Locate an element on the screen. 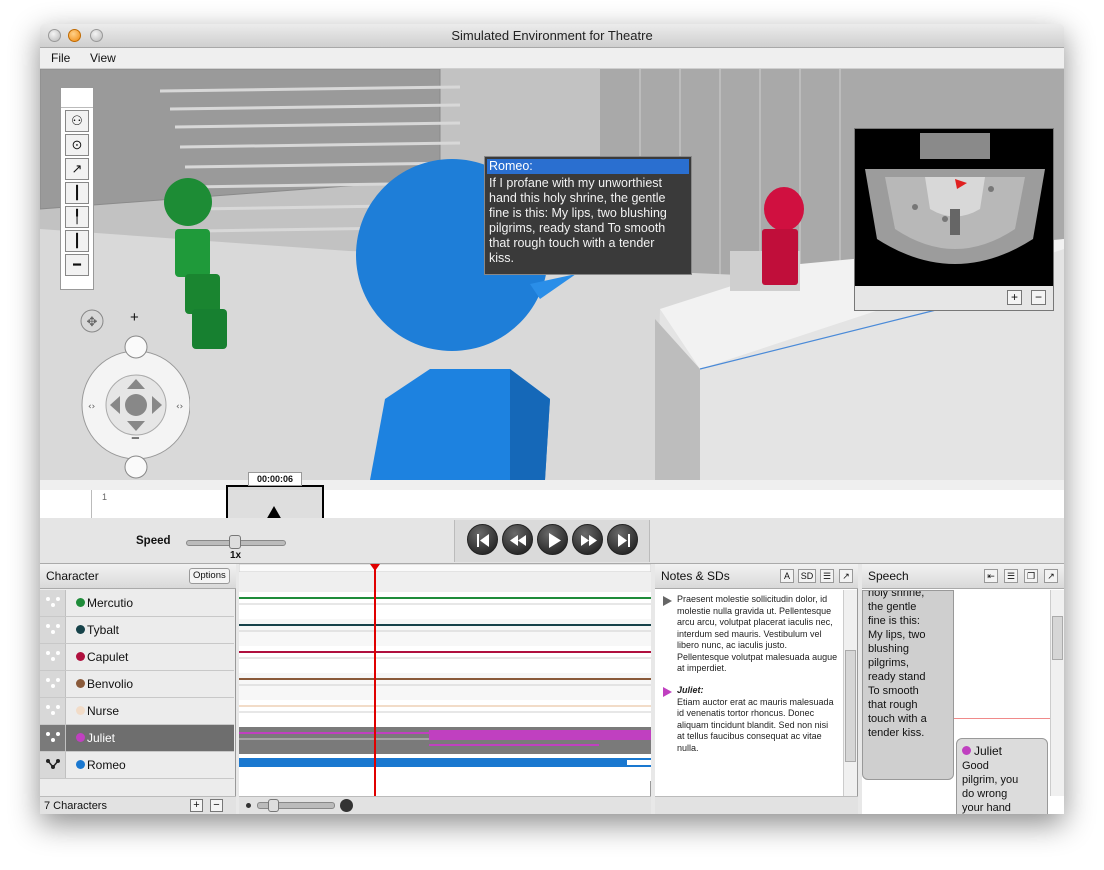 Image resolution: width=1104 pixels, height=870 pixels. tracks-panel is located at coordinates (445, 688).